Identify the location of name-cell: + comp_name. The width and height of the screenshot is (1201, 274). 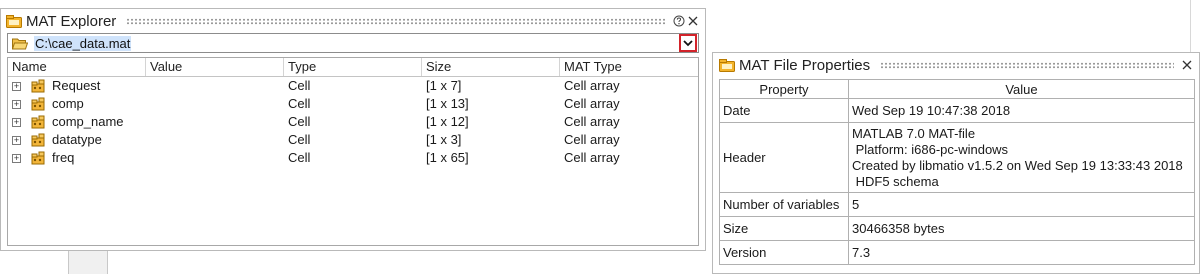
(77, 122).